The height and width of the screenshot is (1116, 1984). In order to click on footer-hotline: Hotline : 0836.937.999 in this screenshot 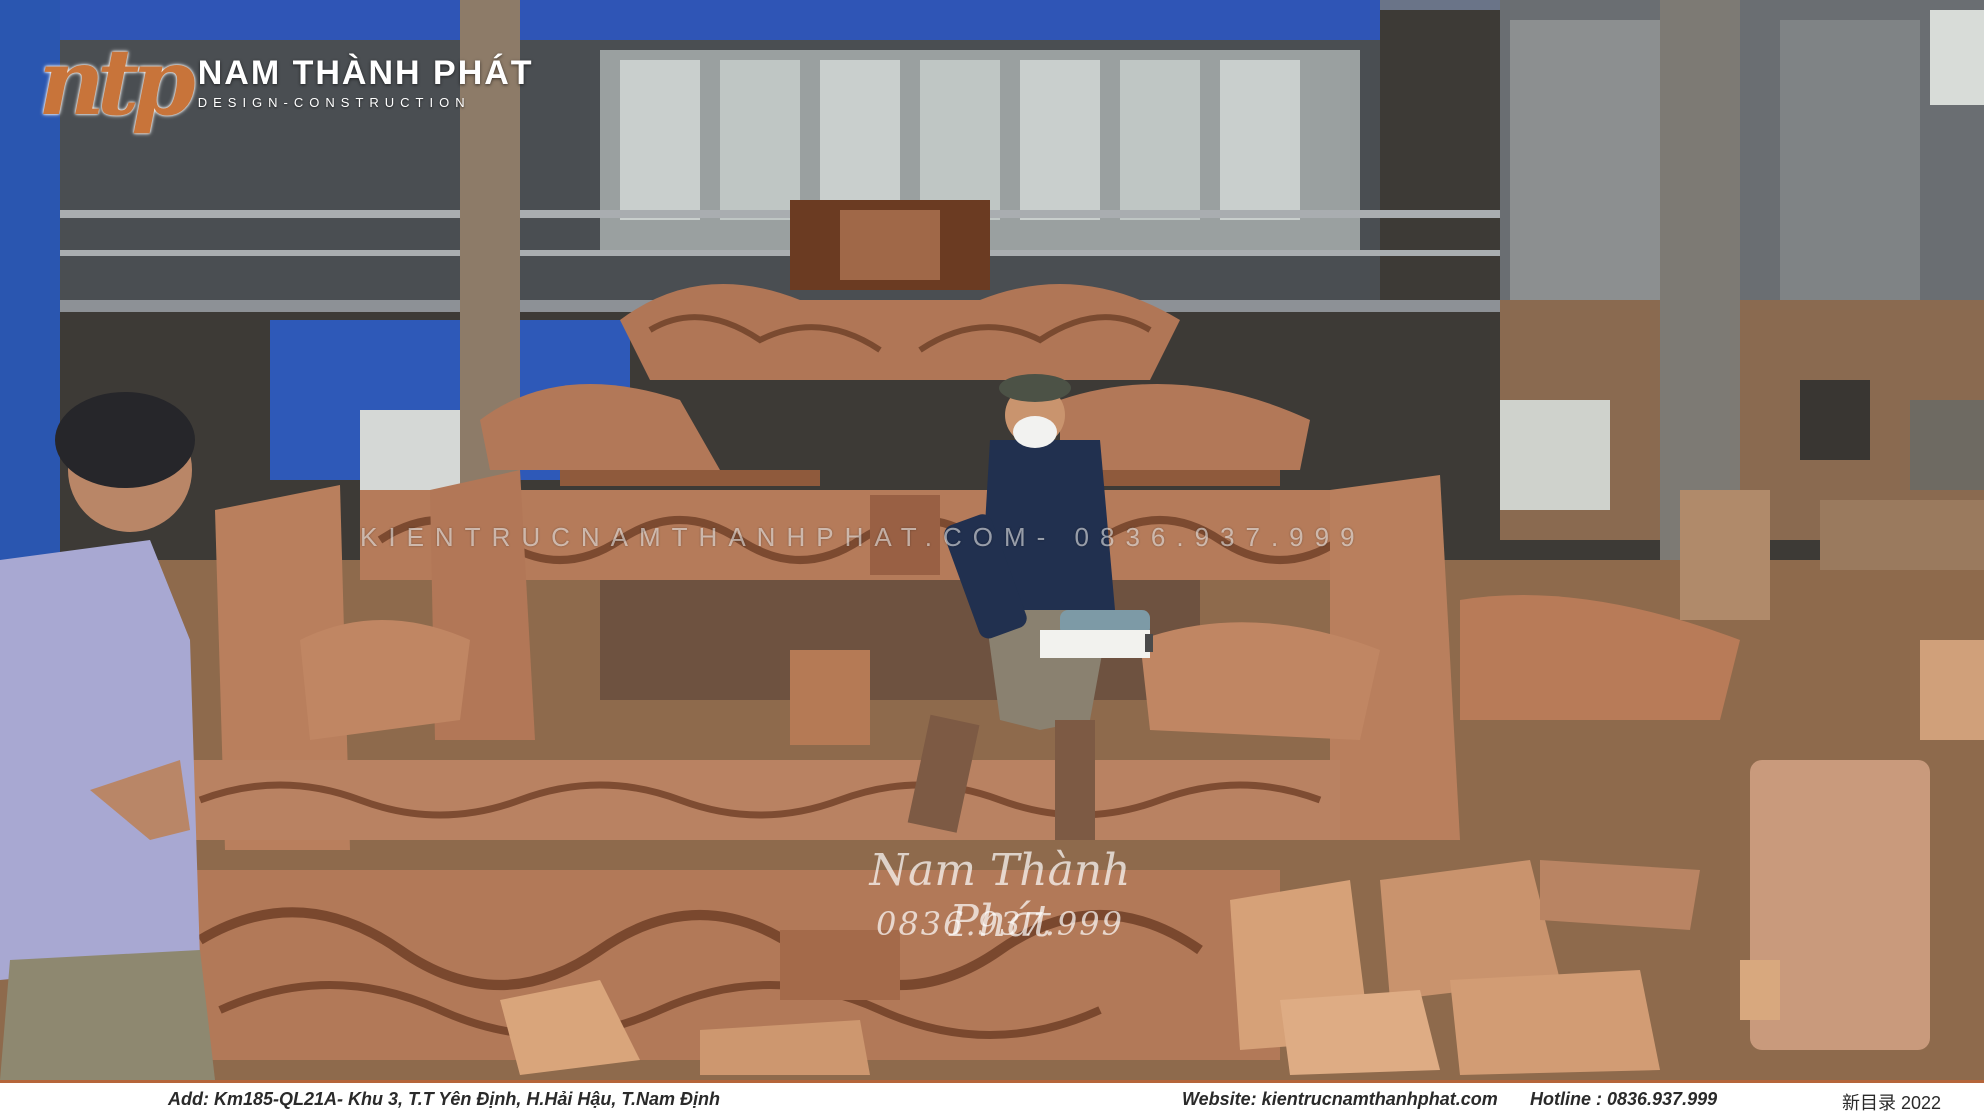, I will do `click(1624, 1099)`.